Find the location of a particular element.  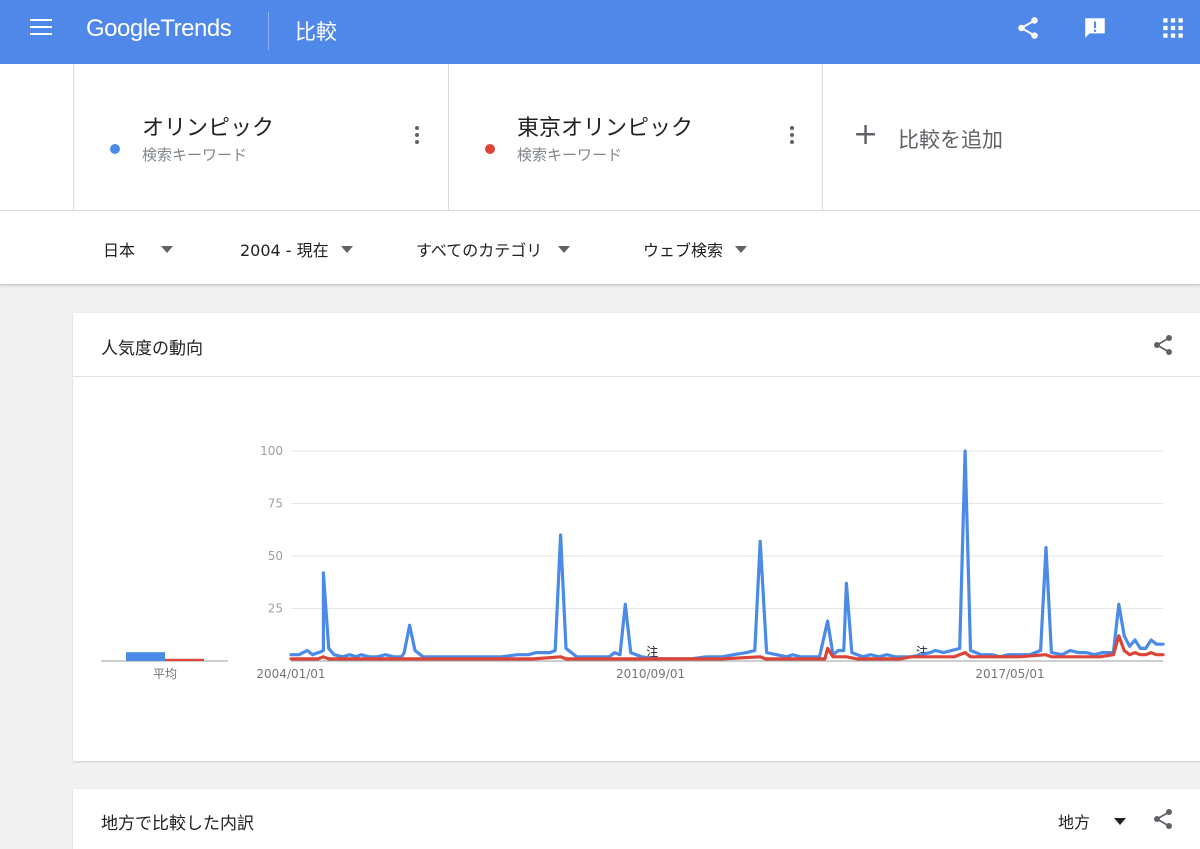

card-title: 人気度の動向 is located at coordinates (152, 349).